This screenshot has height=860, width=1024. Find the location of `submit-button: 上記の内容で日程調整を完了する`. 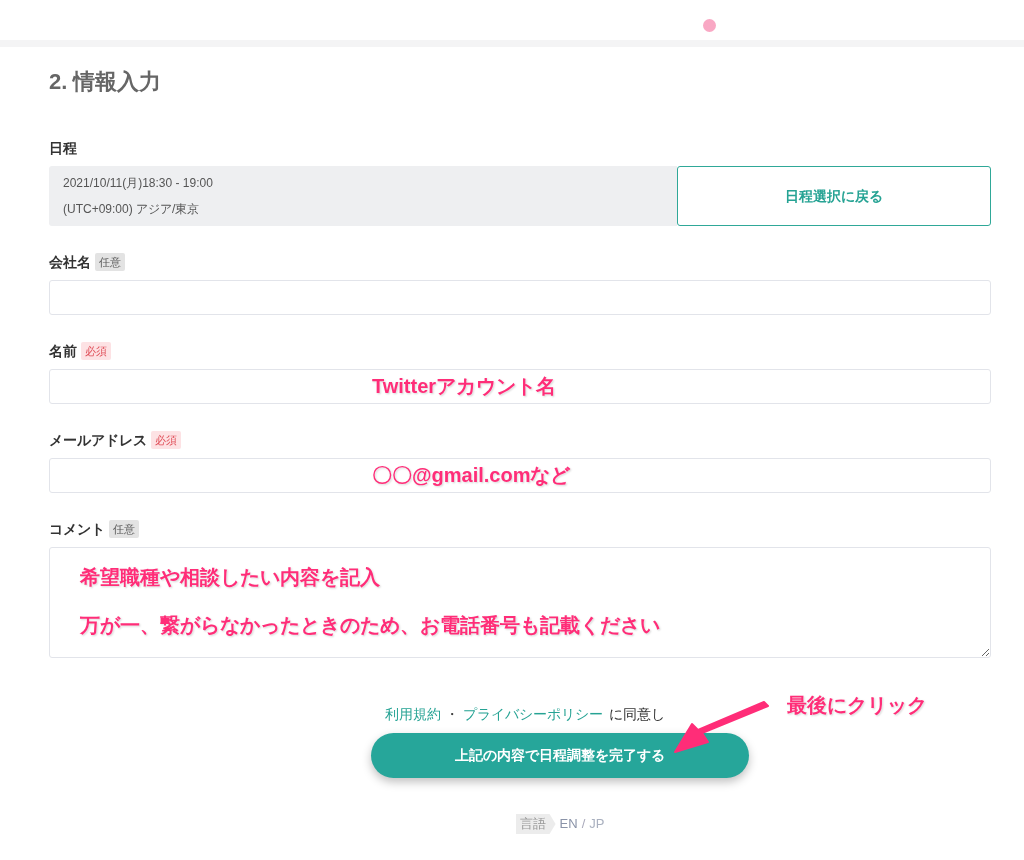

submit-button: 上記の内容で日程調整を完了する is located at coordinates (560, 755).